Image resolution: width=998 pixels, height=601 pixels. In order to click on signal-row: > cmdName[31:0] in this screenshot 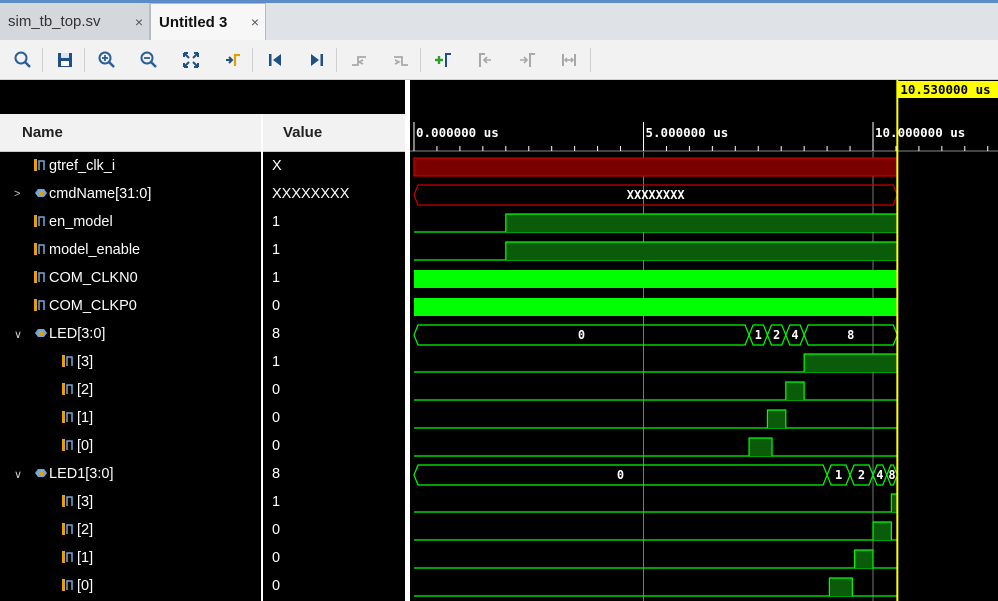, I will do `click(130, 194)`.